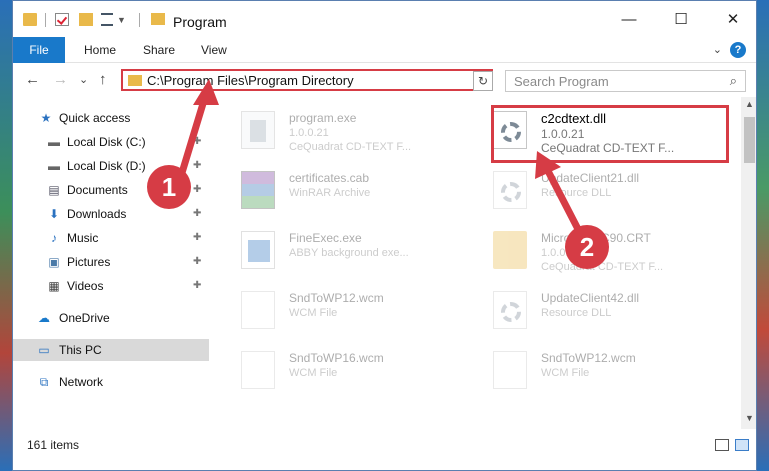 The image size is (769, 471). What do you see at coordinates (169, 187) in the screenshot?
I see `step-1-badge: 1` at bounding box center [169, 187].